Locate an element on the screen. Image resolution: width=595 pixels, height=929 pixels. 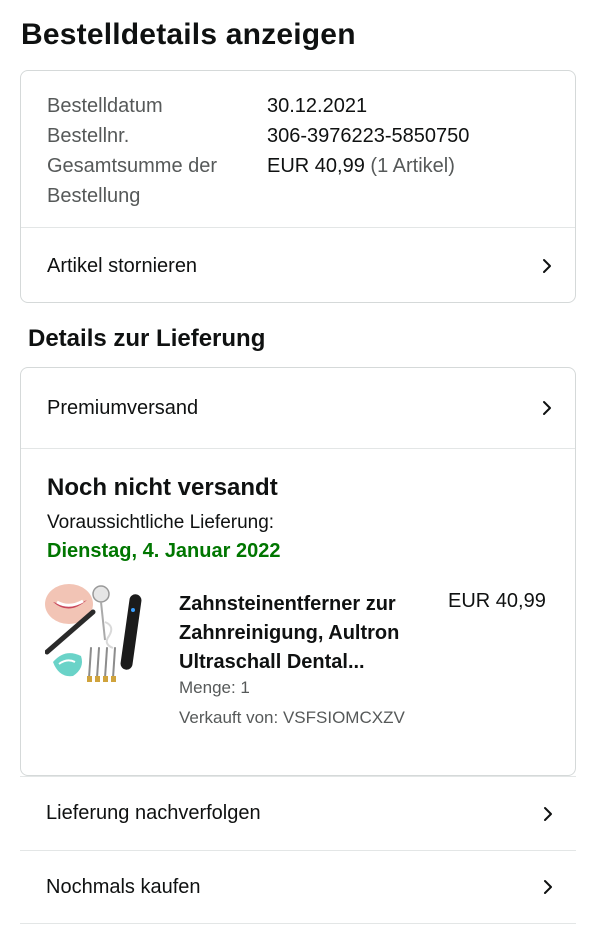
order-number-row: Bestellnr. 306-3976223-5850750 is located at coordinates (301, 136).